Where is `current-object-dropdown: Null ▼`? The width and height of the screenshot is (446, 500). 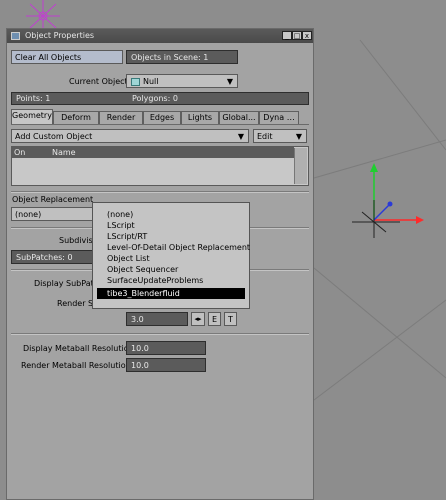 current-object-dropdown: Null ▼ is located at coordinates (182, 81).